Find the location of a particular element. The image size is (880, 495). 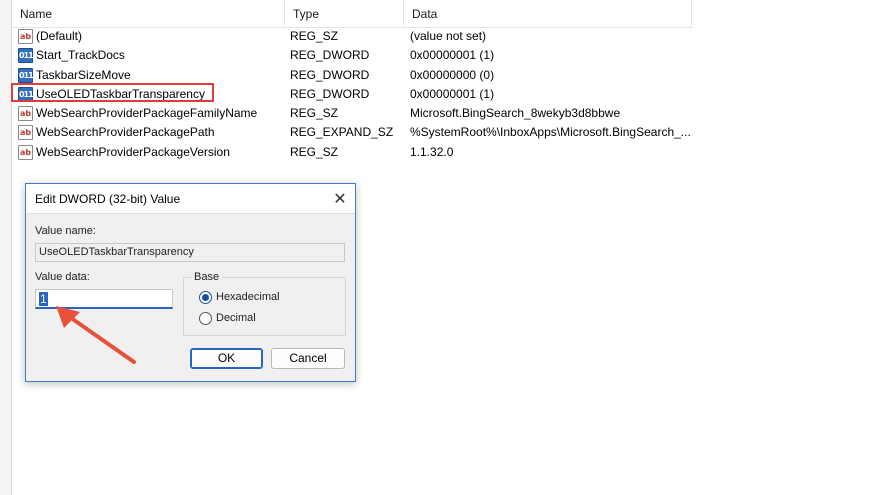

value-data: 0x00000000 (0) is located at coordinates (452, 74).